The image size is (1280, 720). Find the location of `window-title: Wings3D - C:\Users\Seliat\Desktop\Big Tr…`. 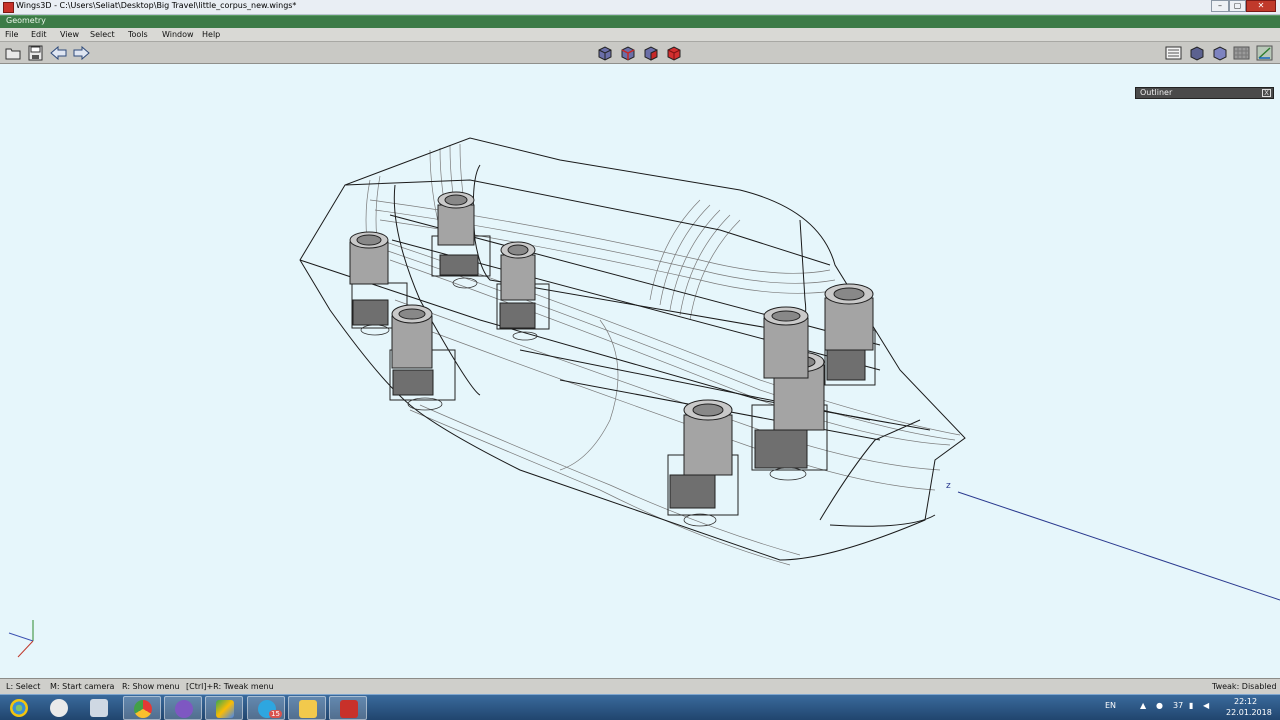

window-title: Wings3D - C:\Users\Seliat\Desktop\Big Tr… is located at coordinates (156, 5).